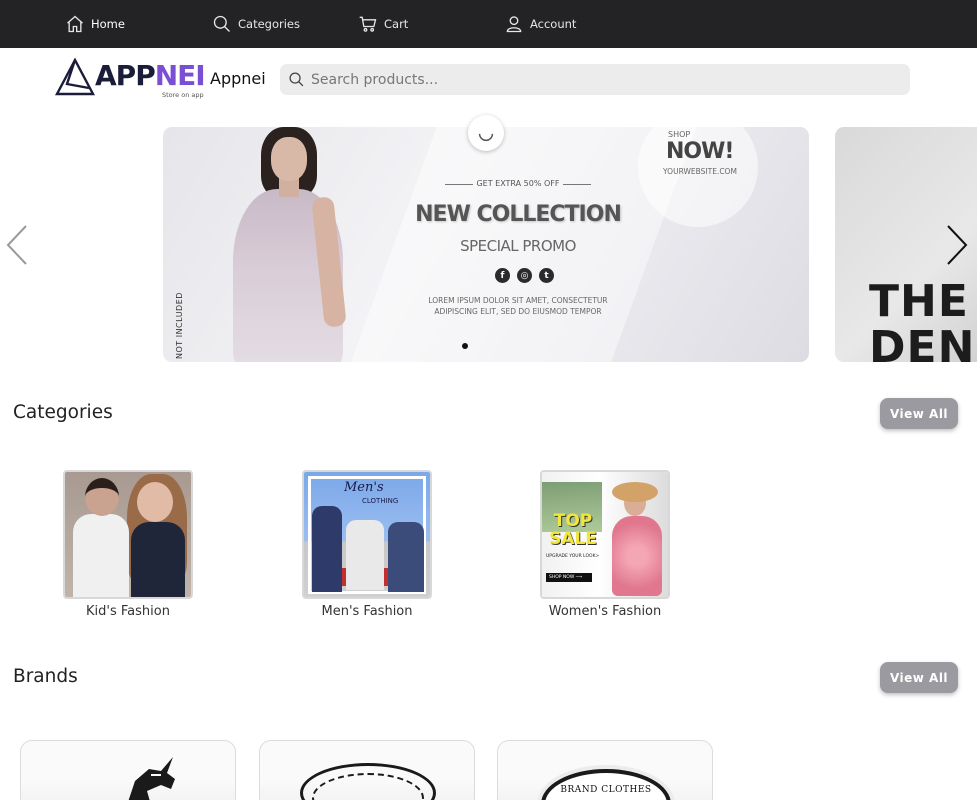  I want to click on social-icons: f ◎ t, so click(524, 275).